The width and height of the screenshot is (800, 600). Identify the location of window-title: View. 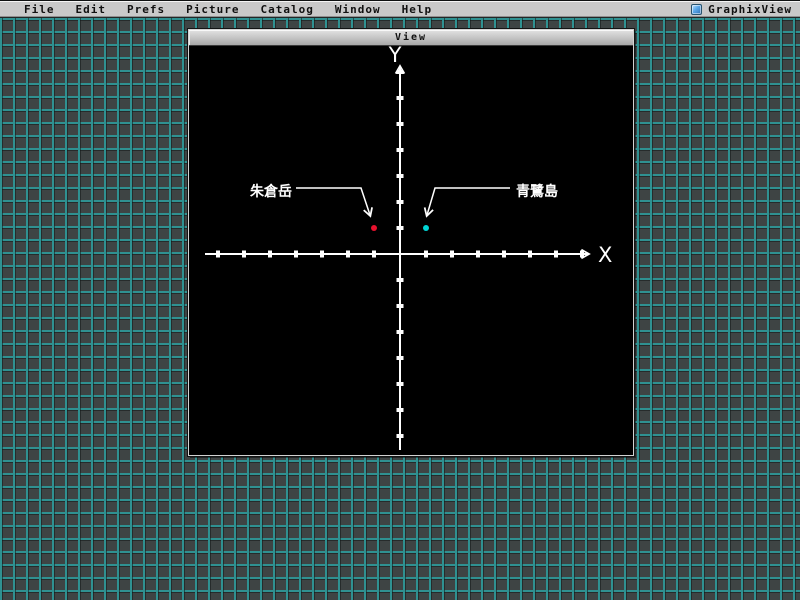
(411, 37).